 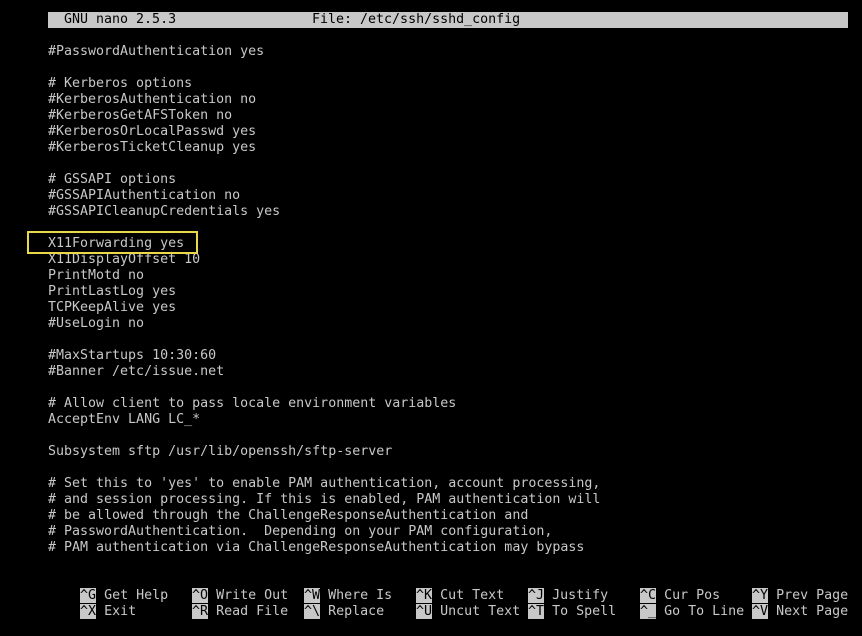 I want to click on editor-line: #KerberosTicketCleanup yes, so click(x=448, y=148).